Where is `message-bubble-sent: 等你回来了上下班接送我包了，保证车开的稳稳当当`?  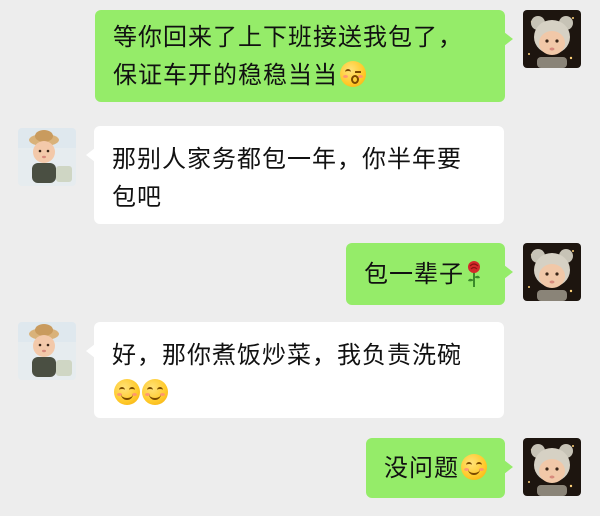
message-bubble-sent: 等你回来了上下班接送我包了，保证车开的稳稳当当 is located at coordinates (304, 56).